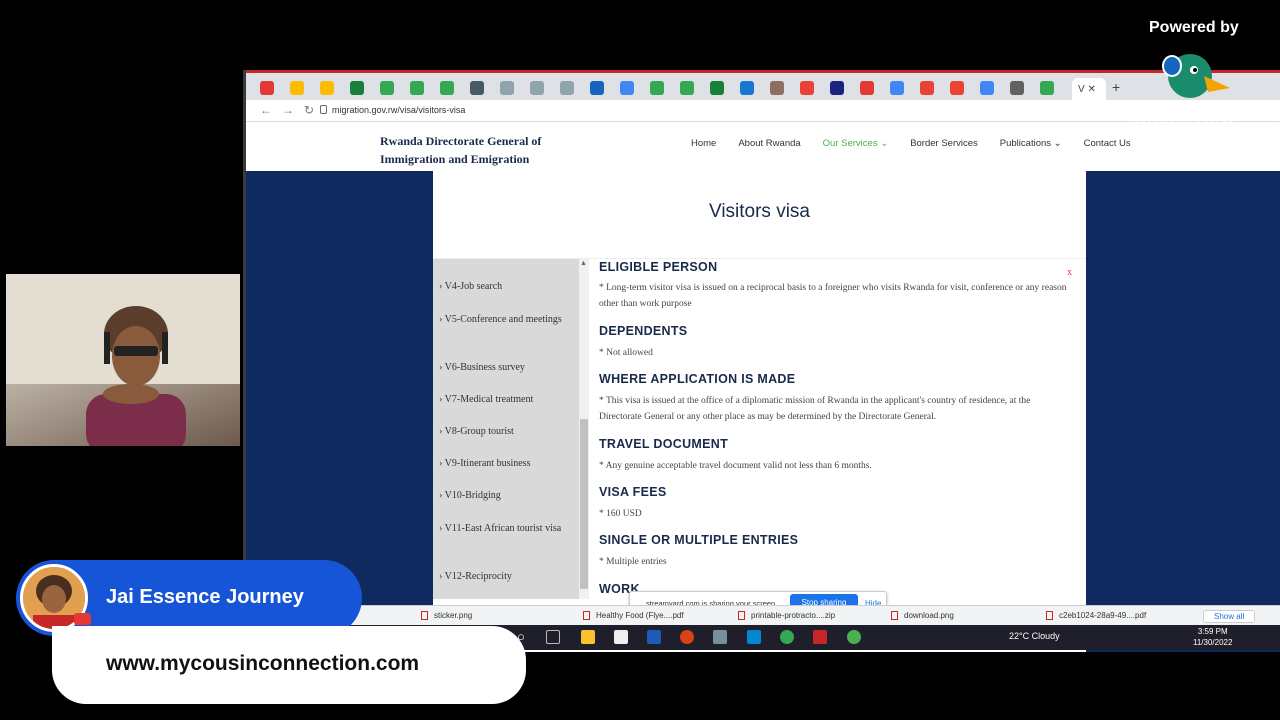 Image resolution: width=1280 pixels, height=720 pixels. I want to click on weather-widget: 22°C Cloudy, so click(1034, 636).